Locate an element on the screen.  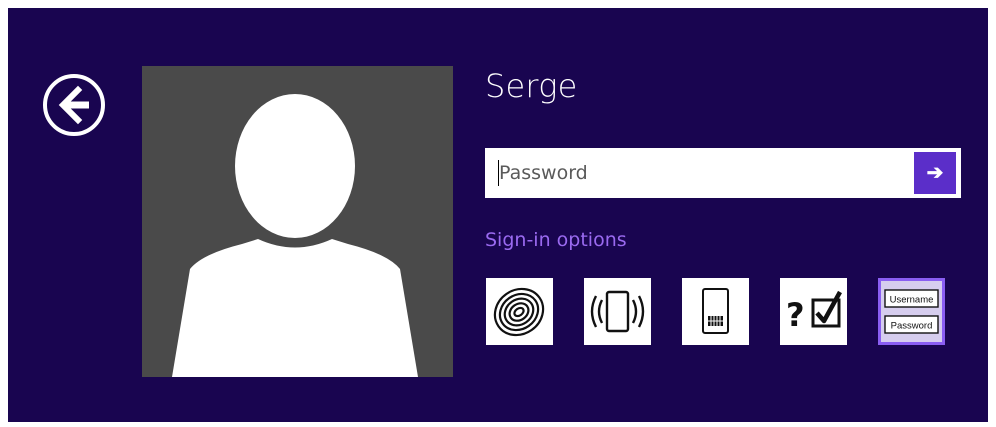
user-name: Serge is located at coordinates (531, 86).